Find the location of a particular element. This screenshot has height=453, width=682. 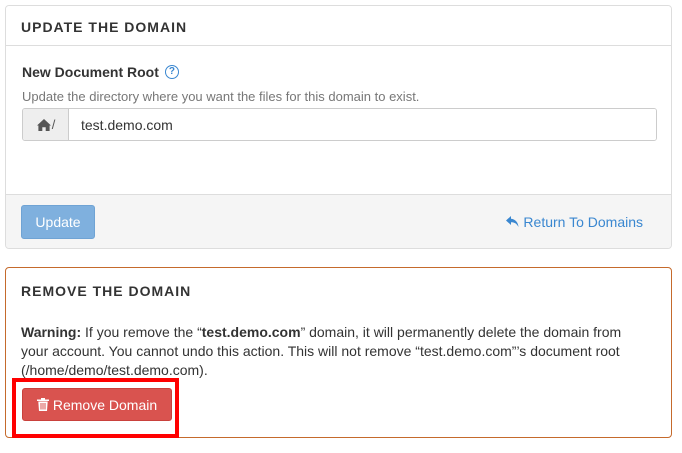

update-button: Update is located at coordinates (58, 222).